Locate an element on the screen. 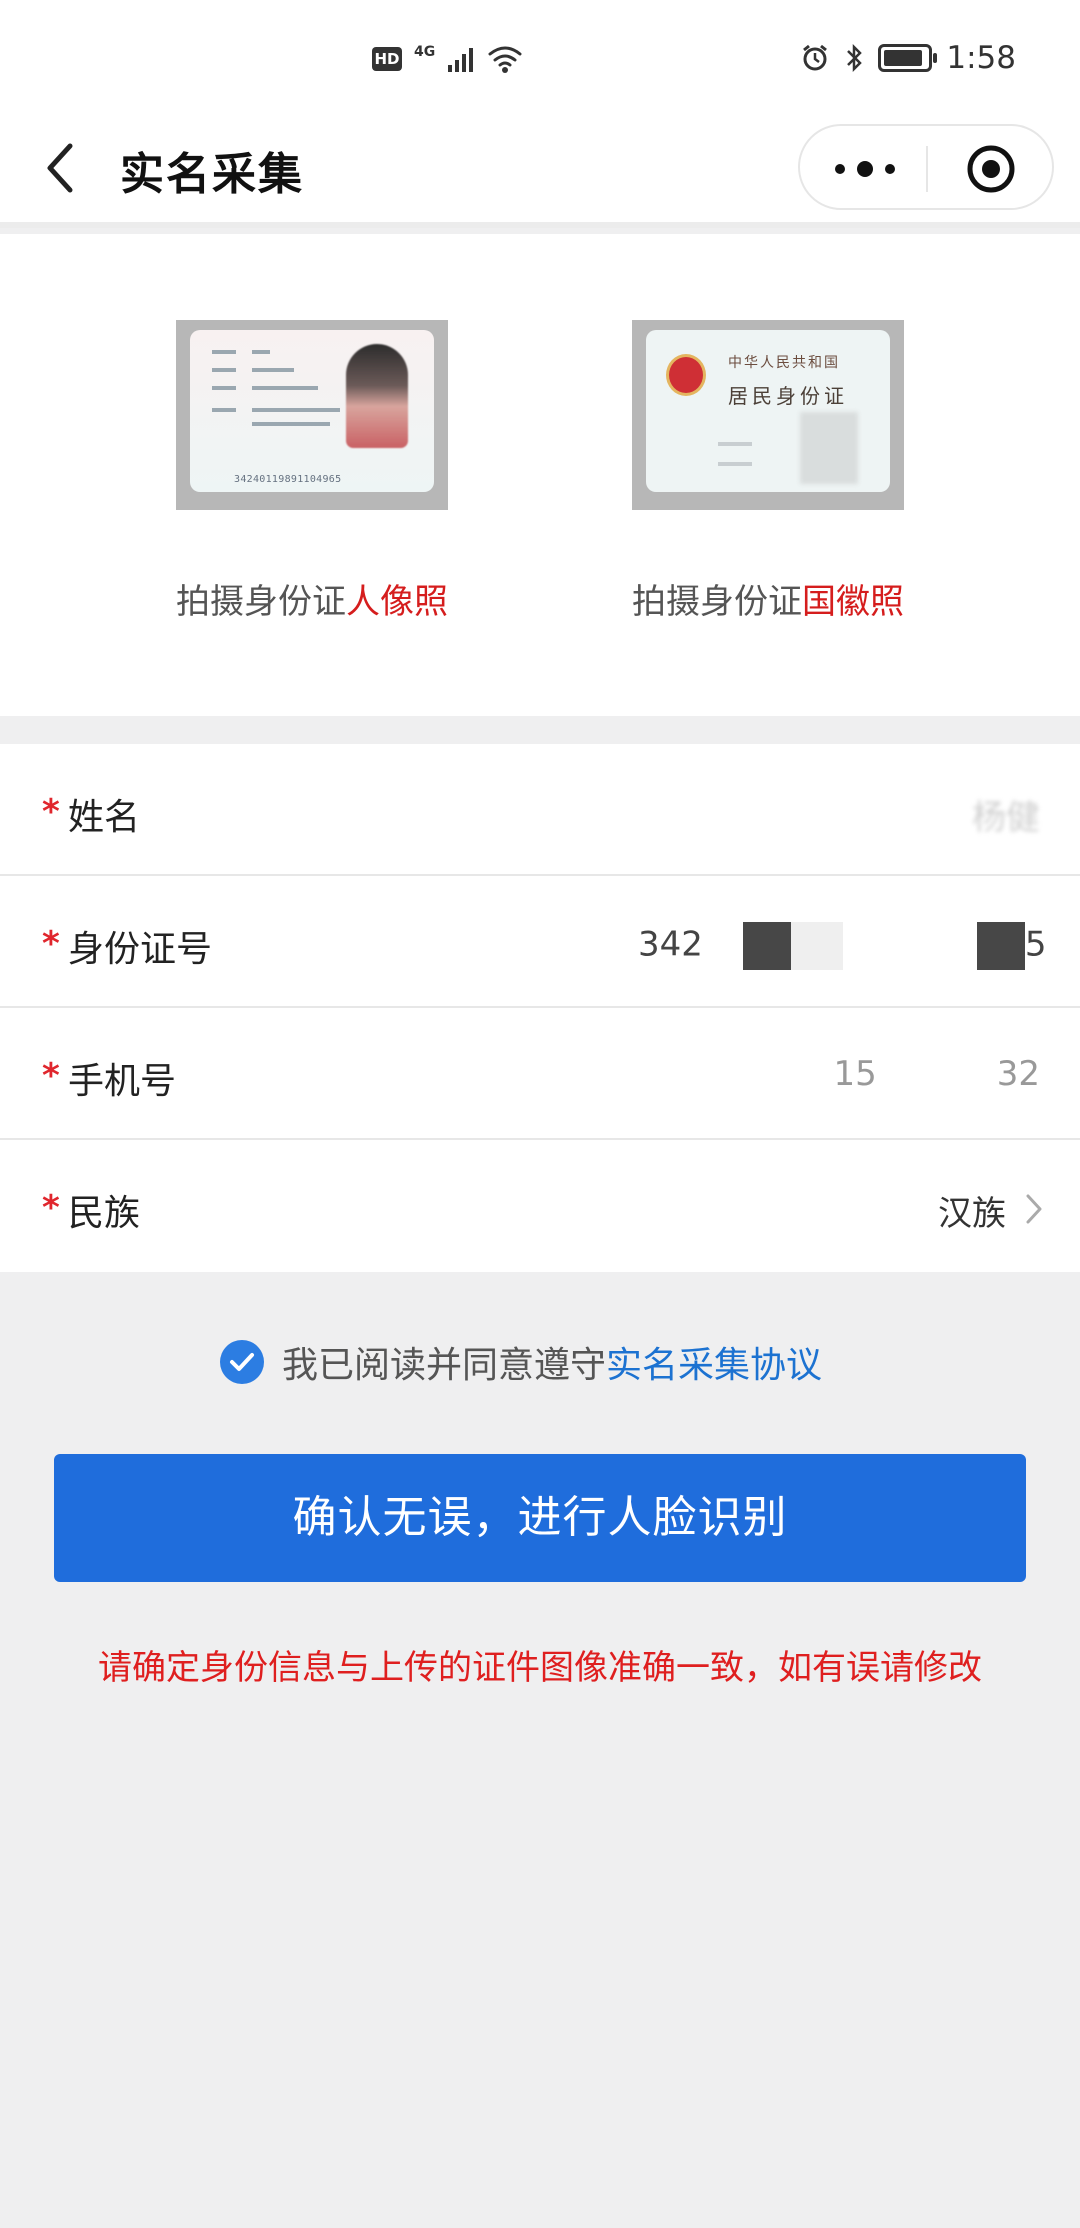 This screenshot has width=1080, height=2228. agreement-row: 我已阅读并同意遵守实名采集协议 is located at coordinates (521, 1362).